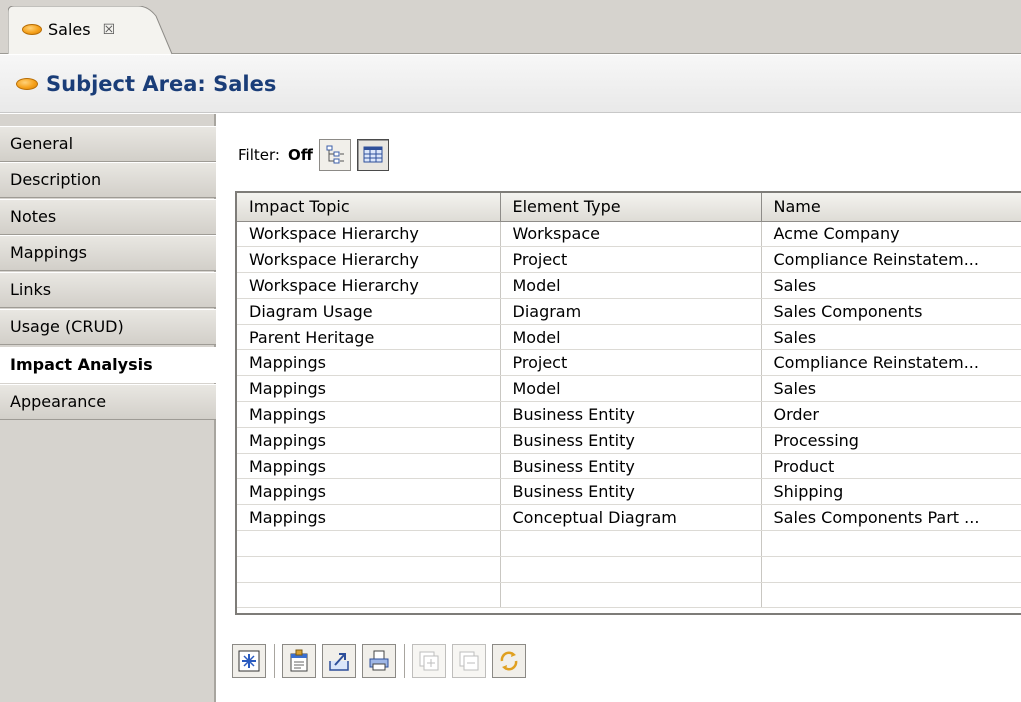 The image size is (1021, 702). I want to click on table-row: Mappings Business Entity Processing, so click(629, 440).